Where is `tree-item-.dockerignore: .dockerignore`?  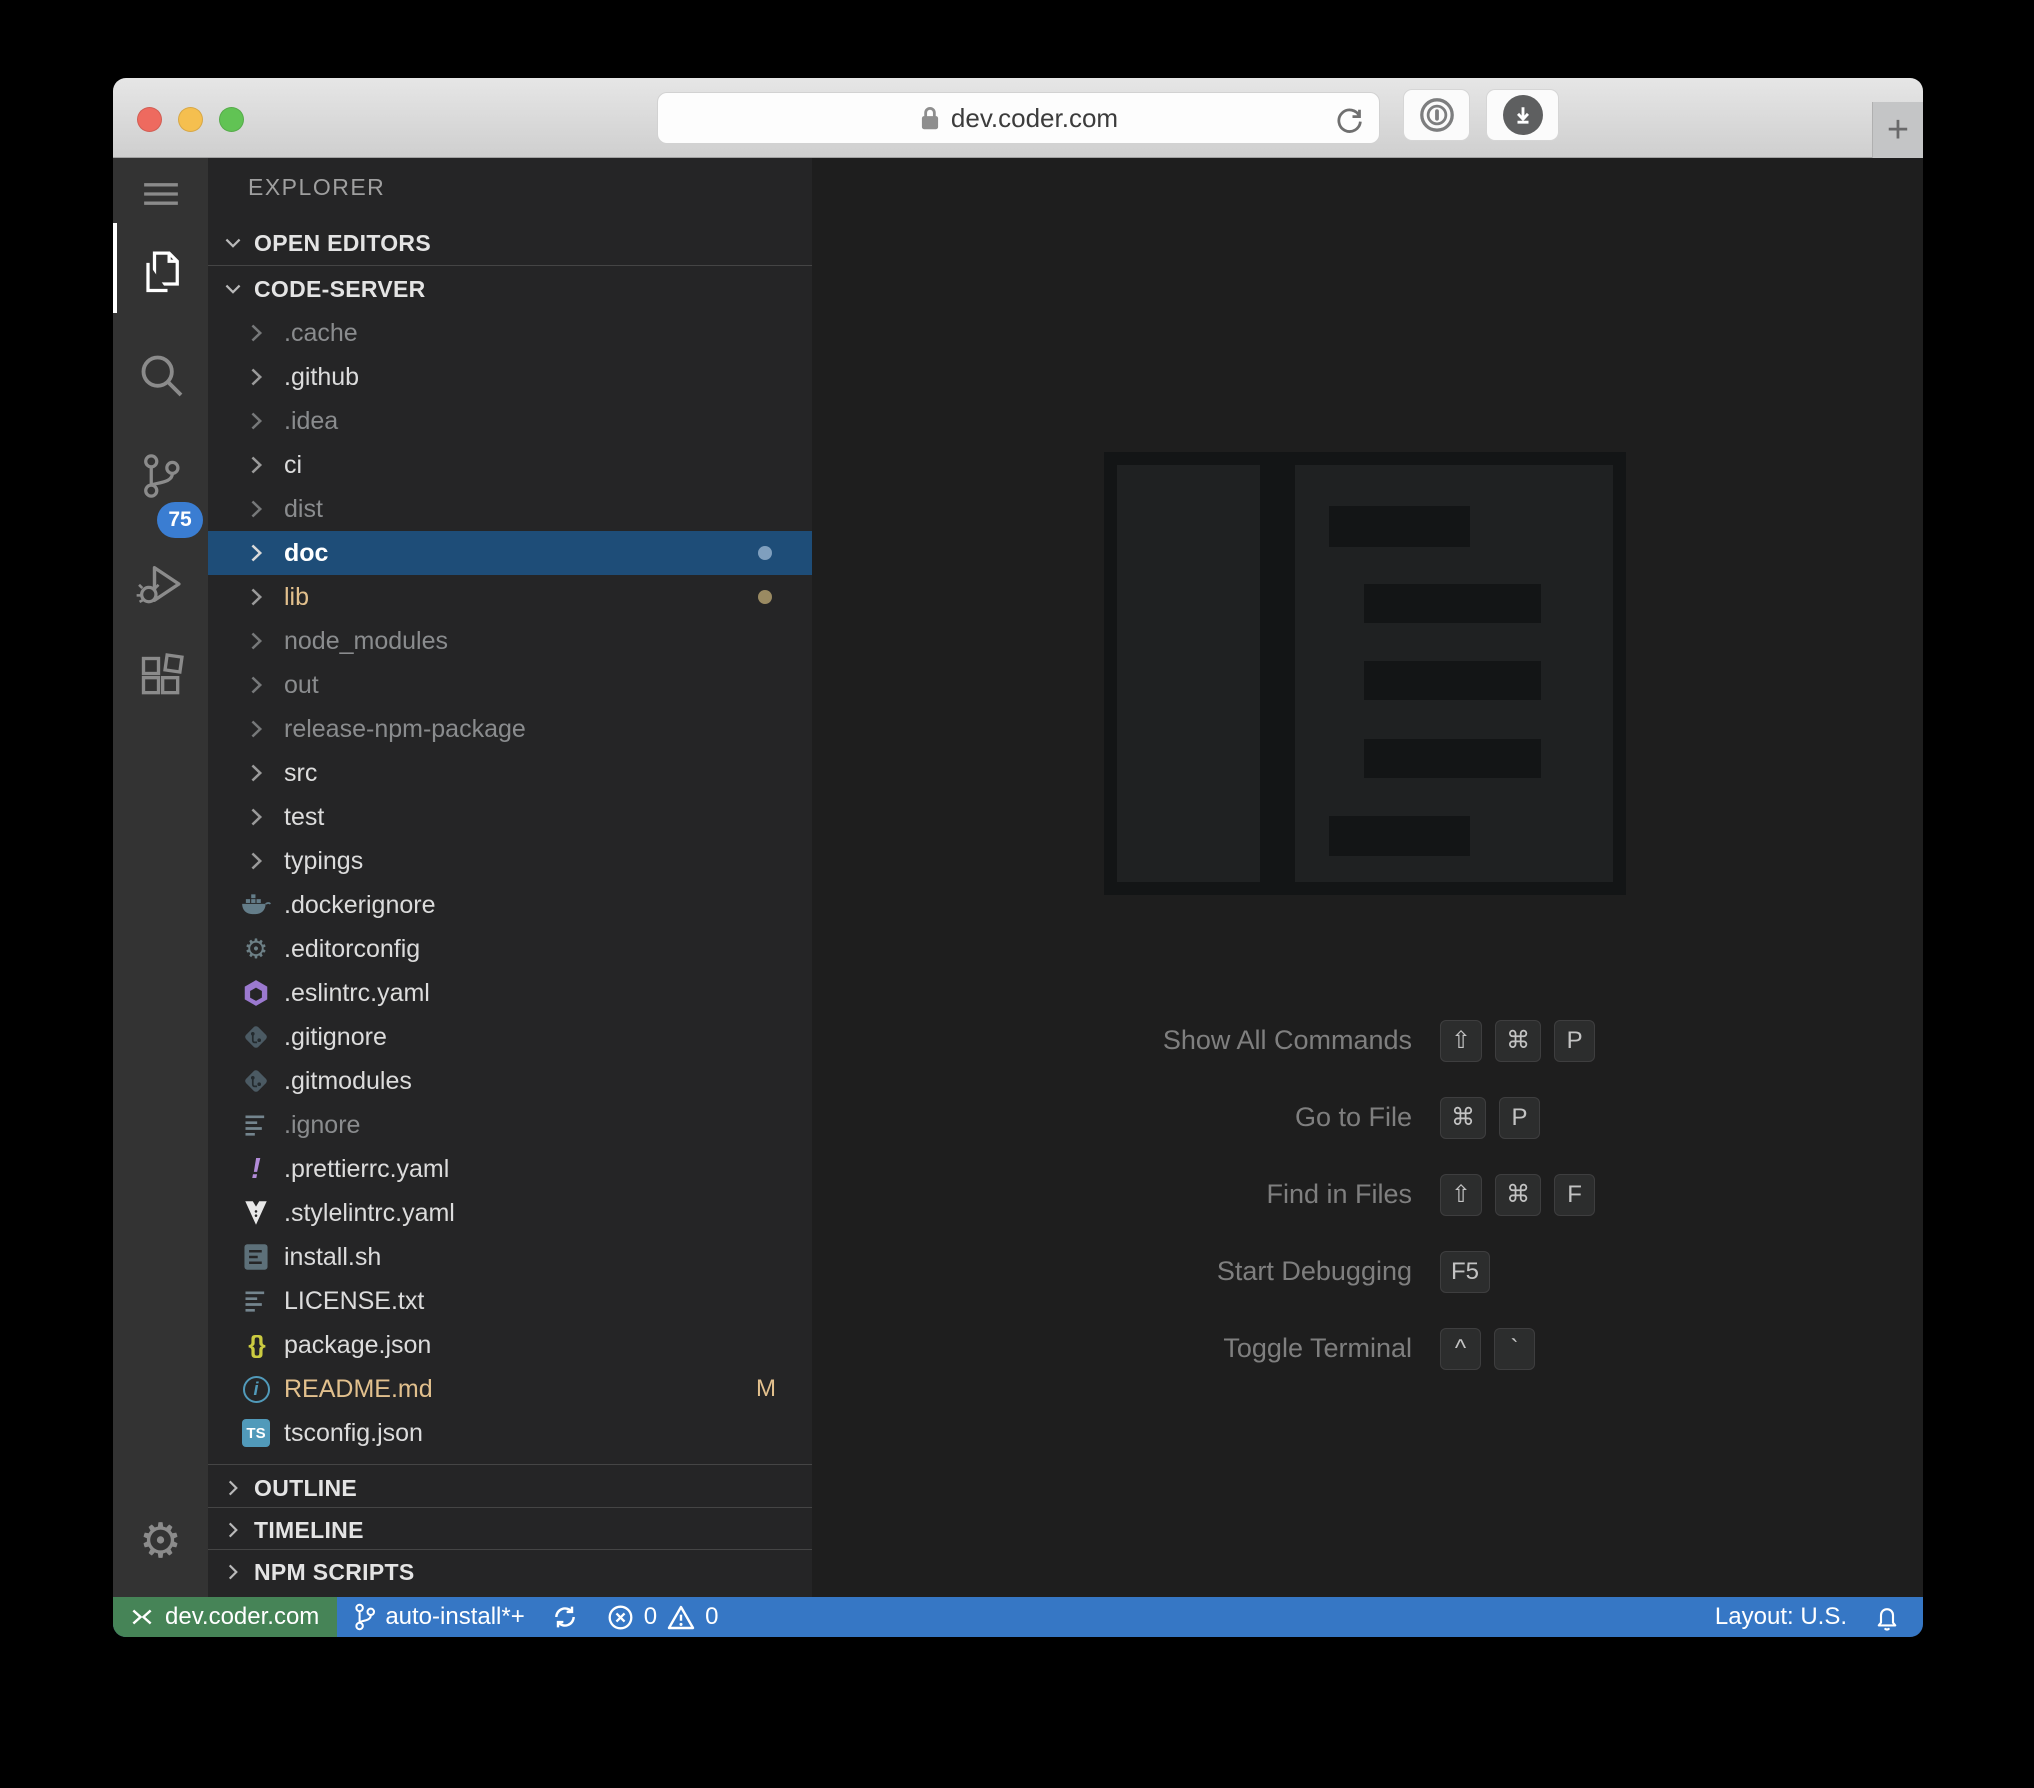
tree-item-.dockerignore: .dockerignore is located at coordinates (510, 905).